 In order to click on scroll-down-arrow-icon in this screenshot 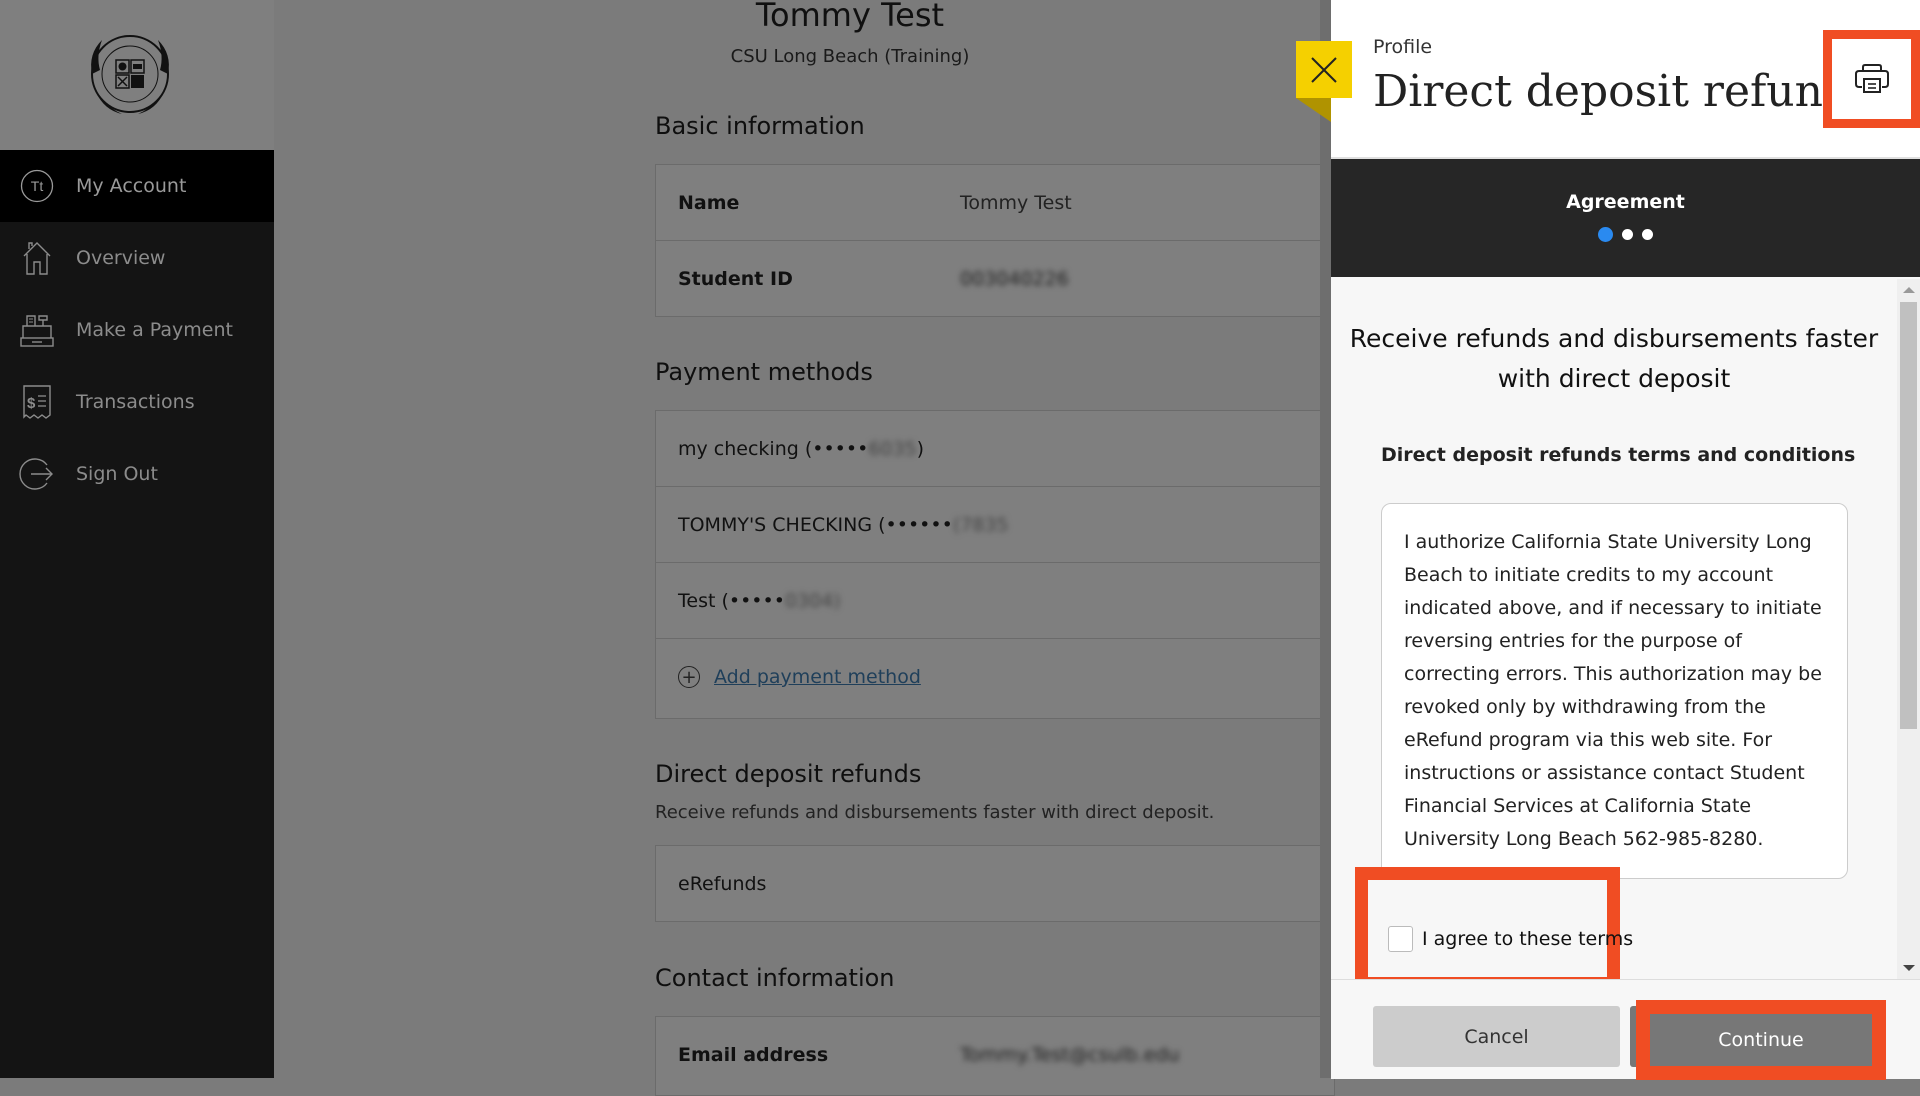, I will do `click(1909, 968)`.